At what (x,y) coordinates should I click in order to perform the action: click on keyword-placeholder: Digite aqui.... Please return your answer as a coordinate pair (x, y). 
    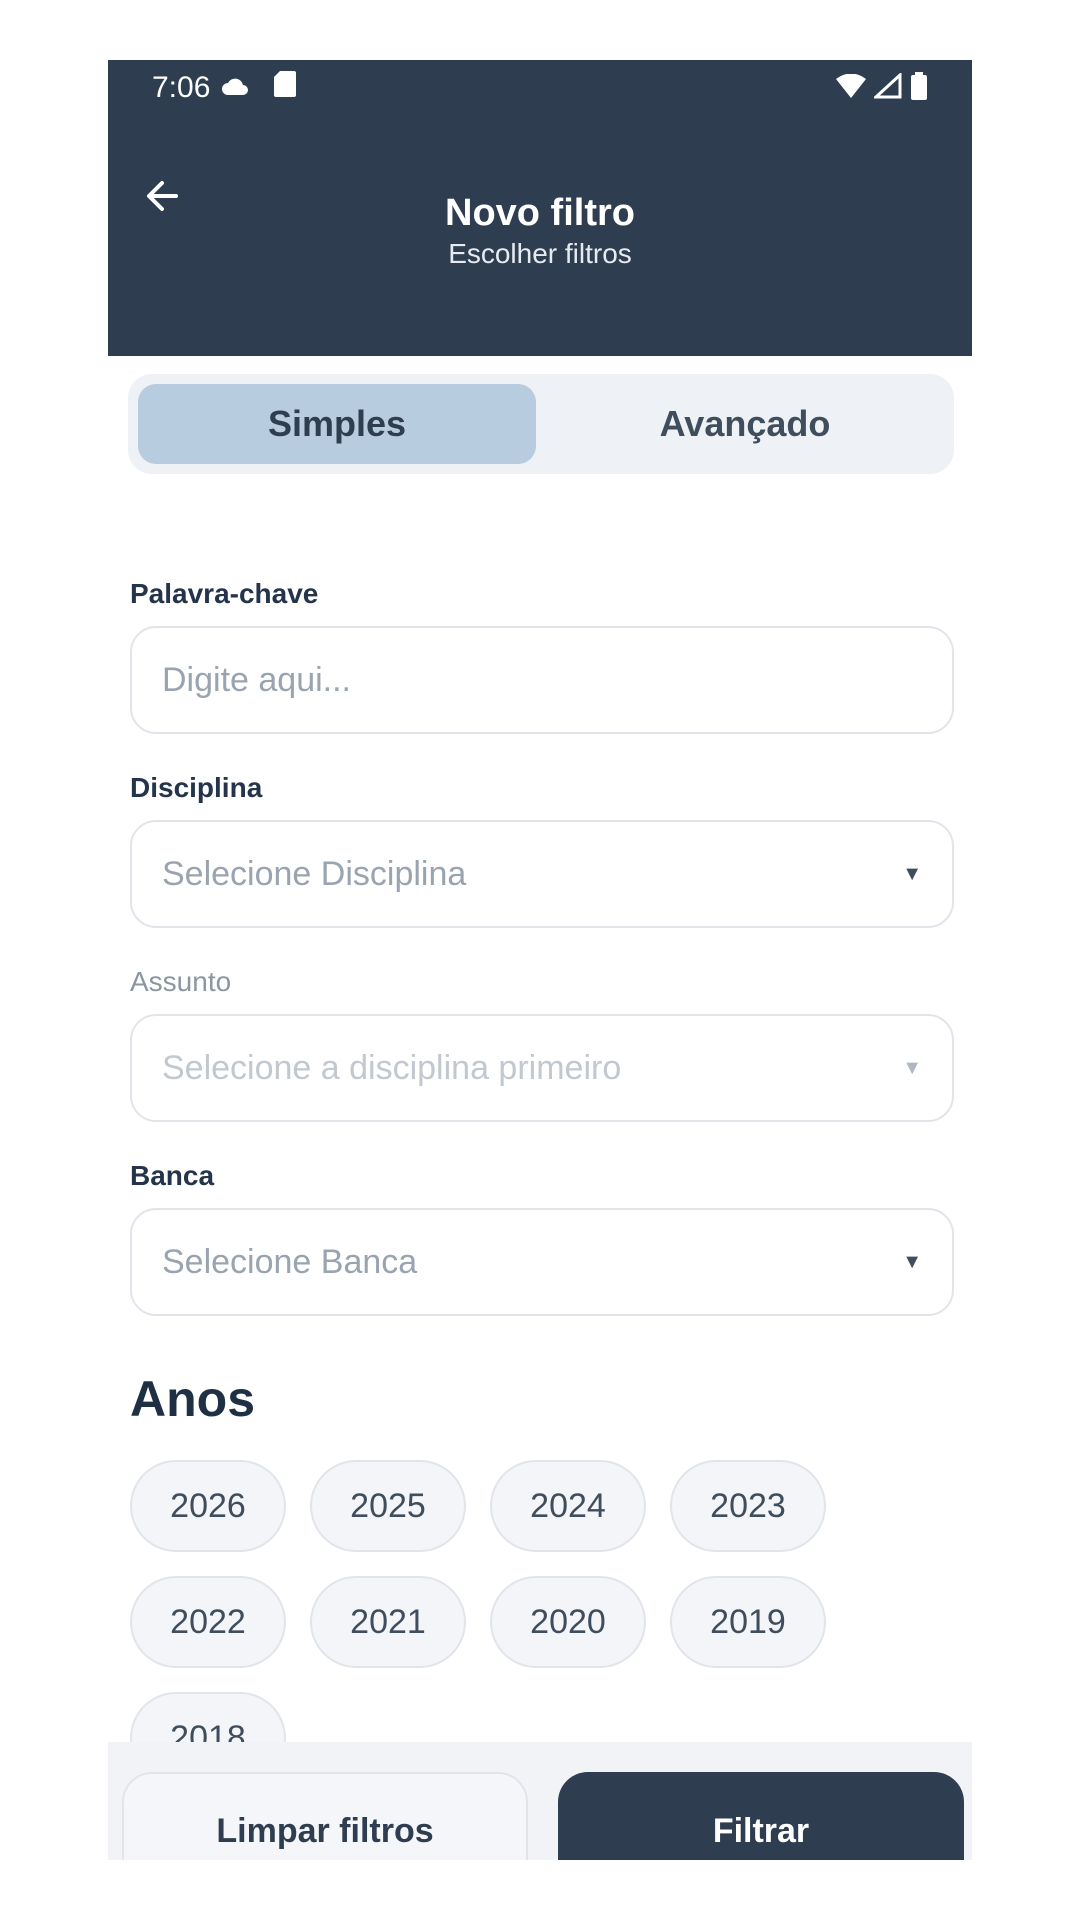
    Looking at the image, I should click on (256, 679).